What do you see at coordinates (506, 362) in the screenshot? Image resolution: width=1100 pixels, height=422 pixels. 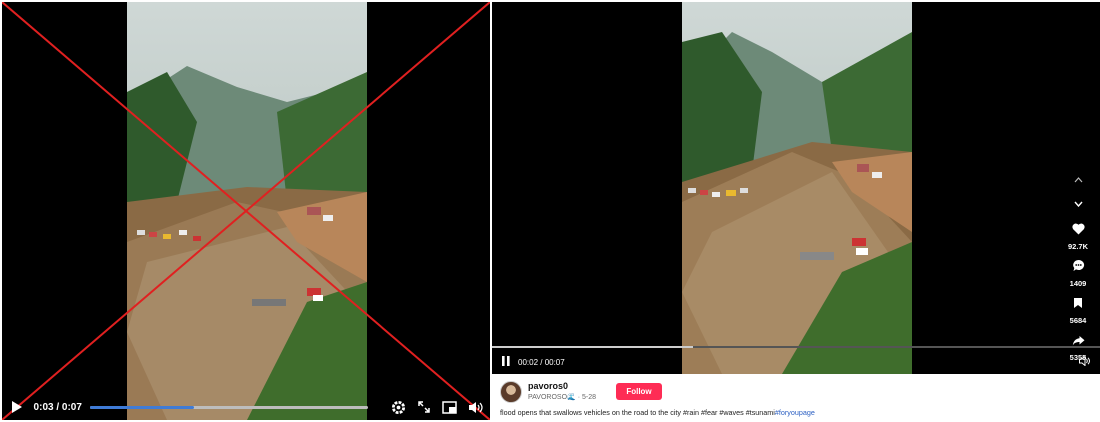 I see `pause-icon` at bounding box center [506, 362].